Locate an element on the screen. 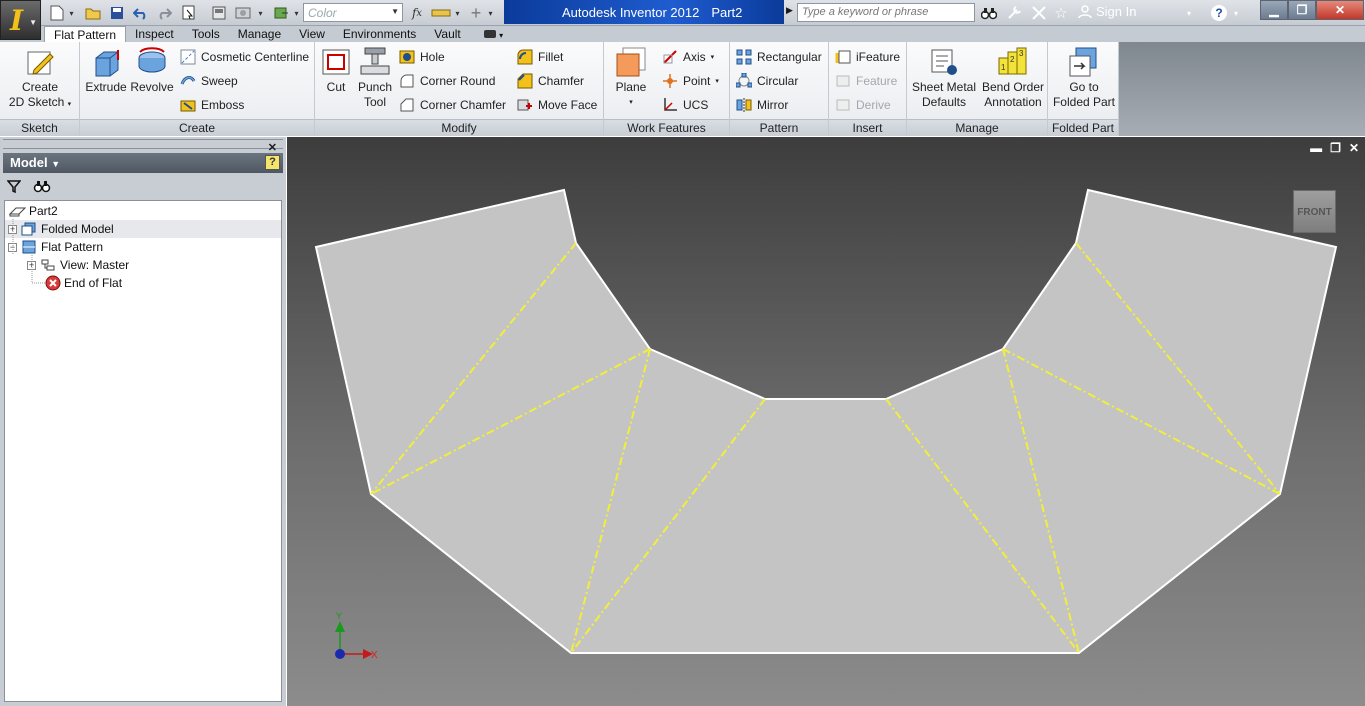 This screenshot has height=706, width=1365. search-expand-icon: ▶ is located at coordinates (789, 10).